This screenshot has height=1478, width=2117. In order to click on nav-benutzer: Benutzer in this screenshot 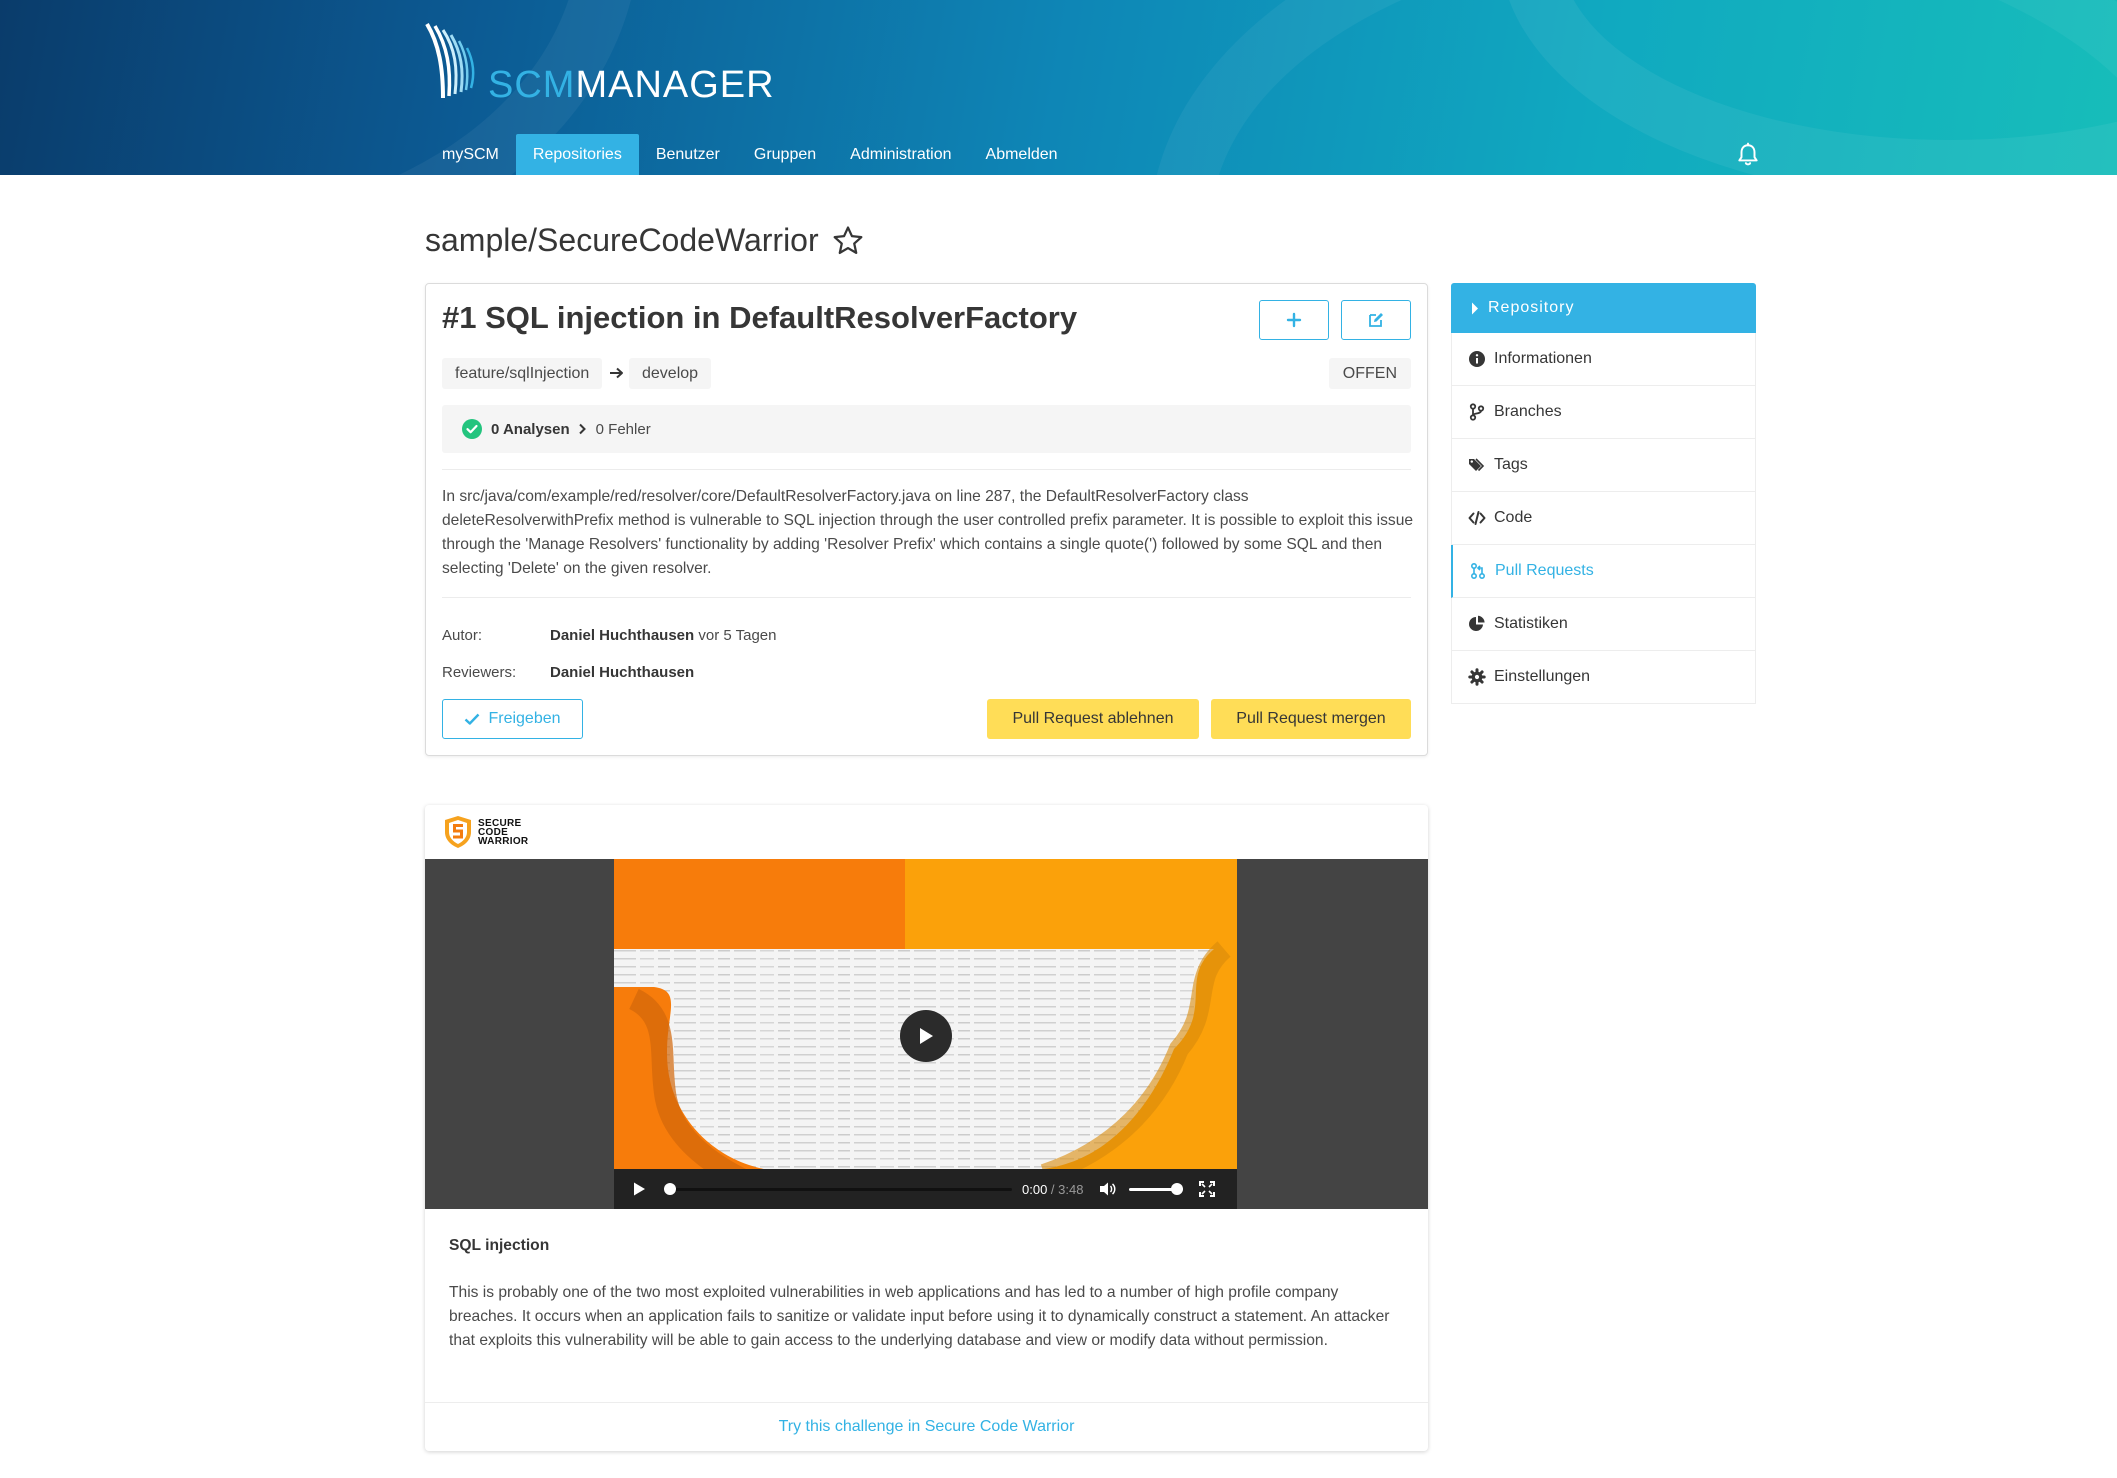, I will do `click(688, 154)`.